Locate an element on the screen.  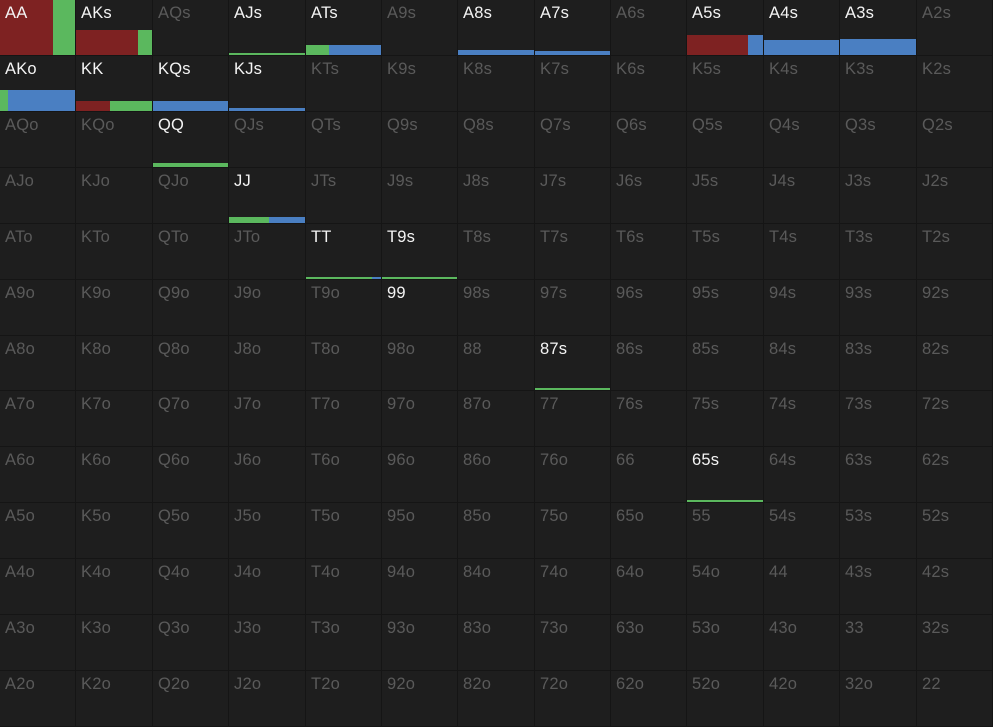
hand-cell: J6o is located at coordinates (267, 474).